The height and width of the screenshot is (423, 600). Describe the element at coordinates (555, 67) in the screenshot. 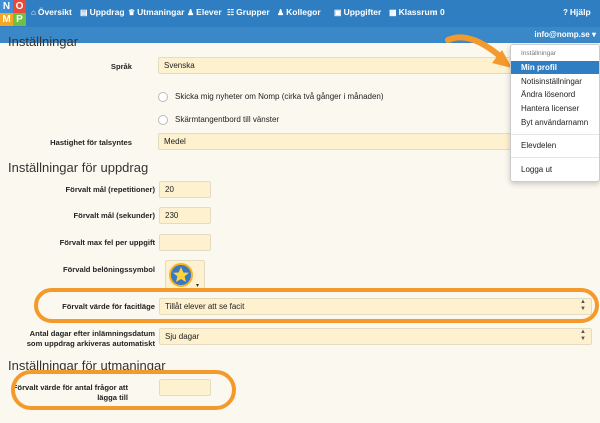

I see `menu-item-my-profile: Min profil` at that location.